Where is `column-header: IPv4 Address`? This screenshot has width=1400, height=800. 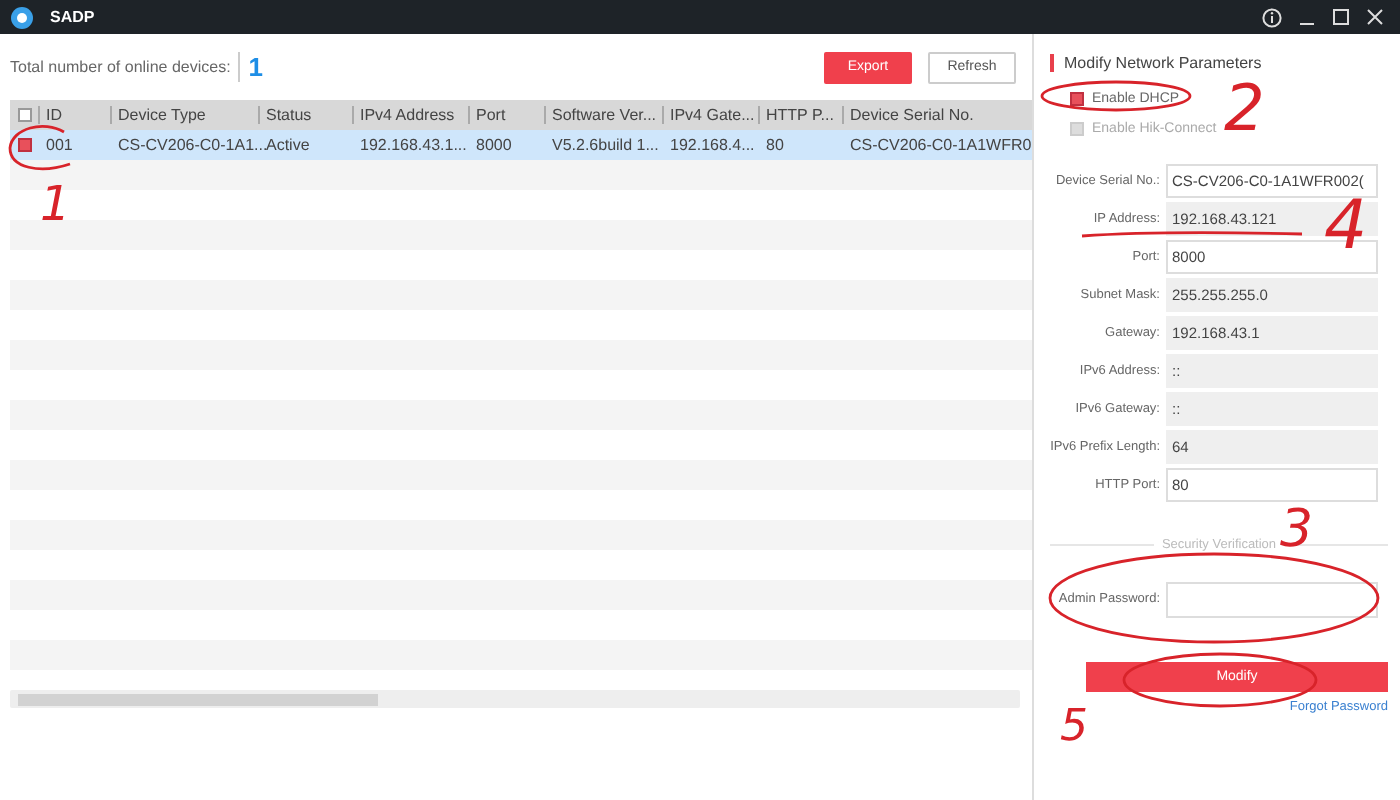 column-header: IPv4 Address is located at coordinates (410, 115).